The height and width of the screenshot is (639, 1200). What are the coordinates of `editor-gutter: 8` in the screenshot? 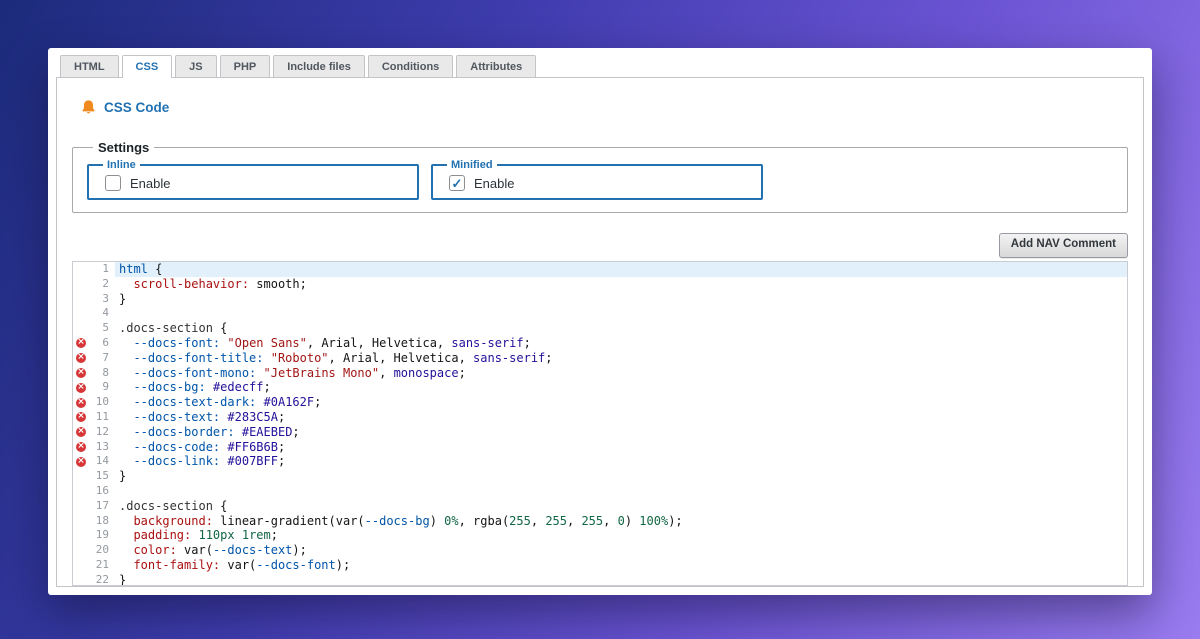 It's located at (94, 373).